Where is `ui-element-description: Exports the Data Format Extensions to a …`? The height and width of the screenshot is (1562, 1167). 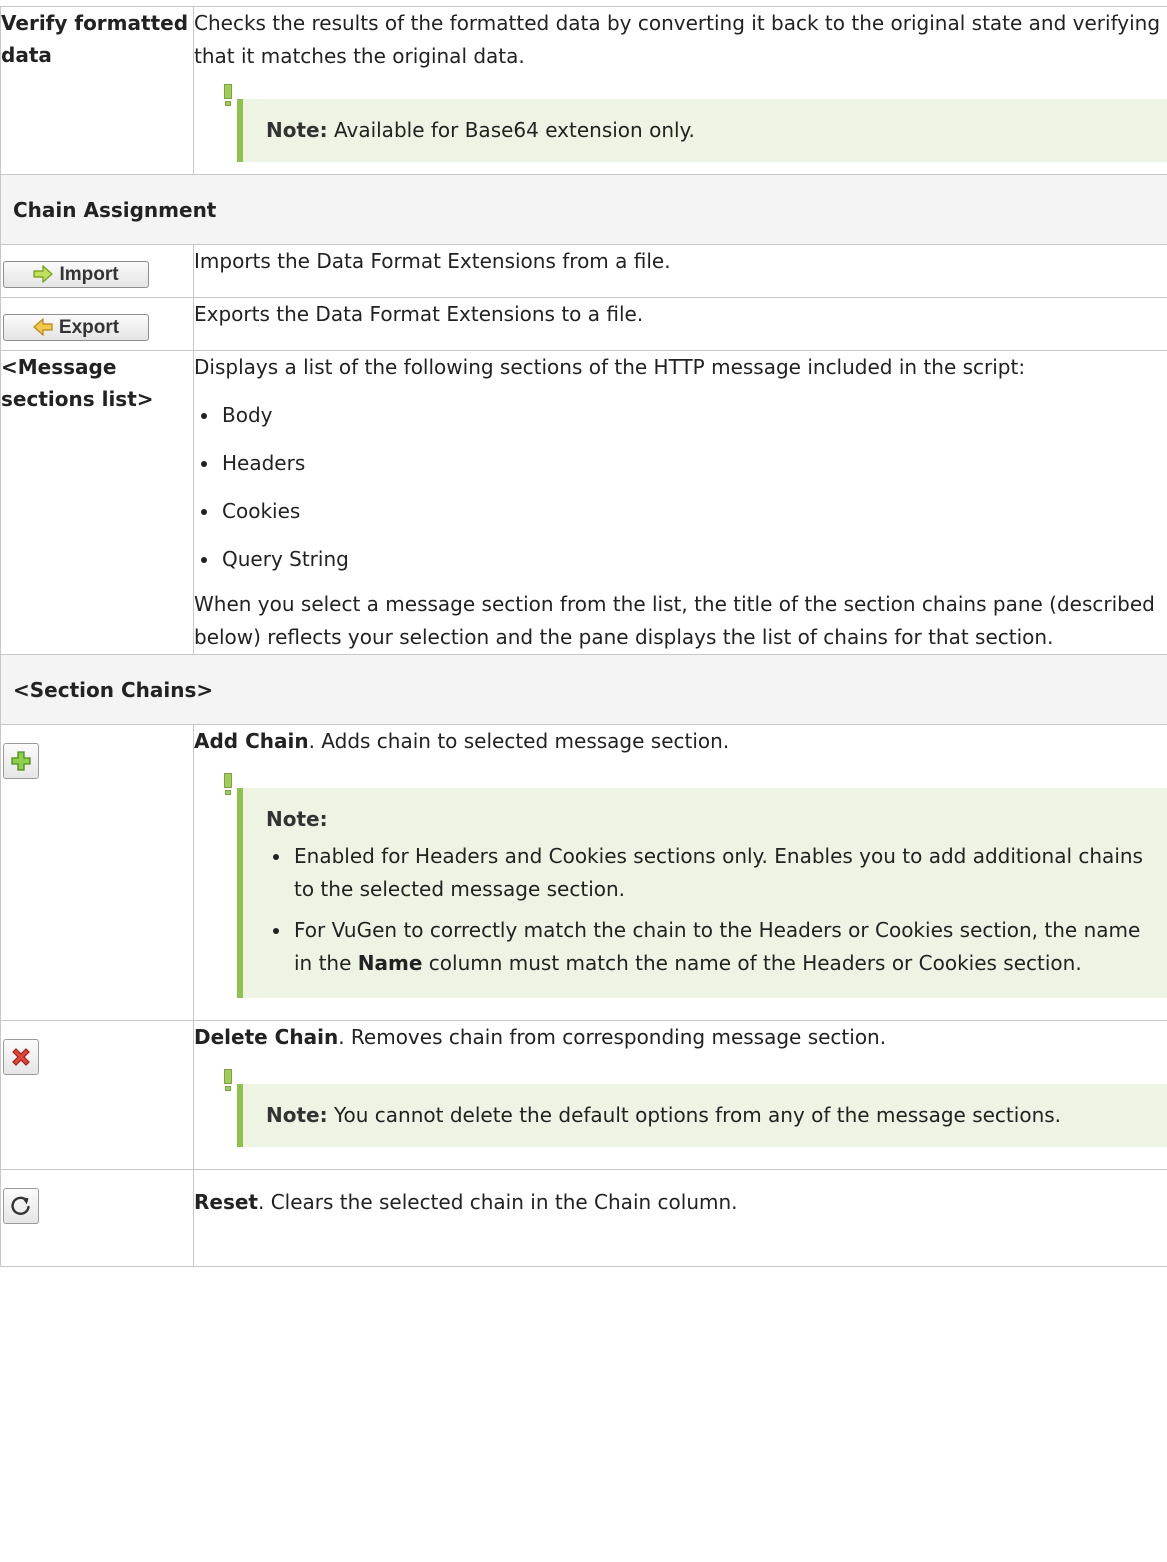 ui-element-description: Exports the Data Format Extensions to a … is located at coordinates (680, 324).